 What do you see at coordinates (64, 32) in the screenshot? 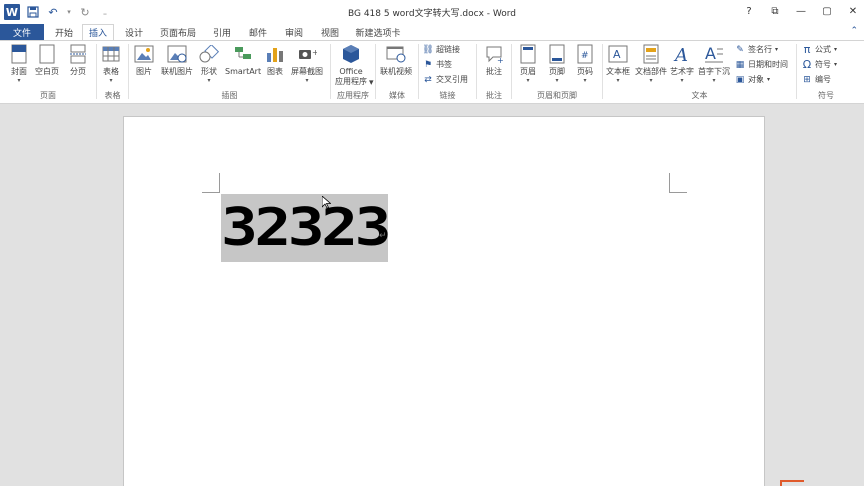
I see `tab-home: 开始` at bounding box center [64, 32].